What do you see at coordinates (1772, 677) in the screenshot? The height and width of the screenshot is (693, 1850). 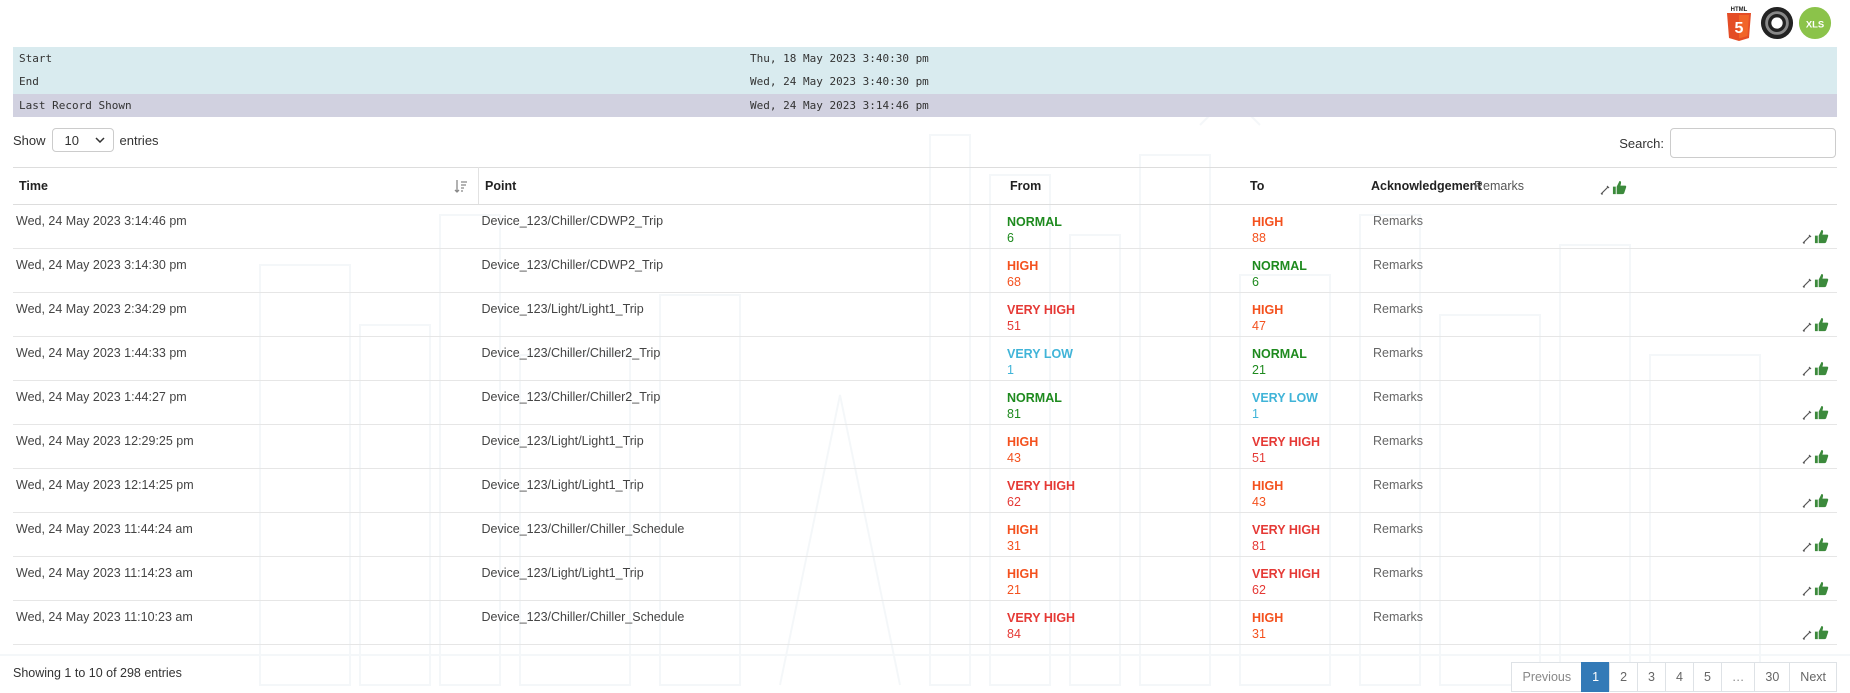 I see `page-button: 30` at bounding box center [1772, 677].